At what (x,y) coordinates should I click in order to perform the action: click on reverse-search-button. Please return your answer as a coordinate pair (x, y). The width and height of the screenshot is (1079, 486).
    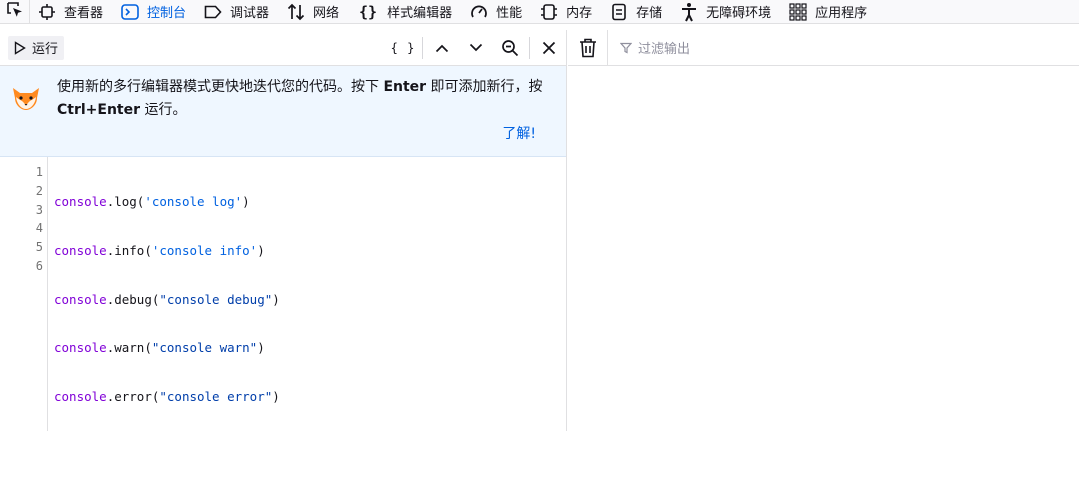
    Looking at the image, I should click on (510, 48).